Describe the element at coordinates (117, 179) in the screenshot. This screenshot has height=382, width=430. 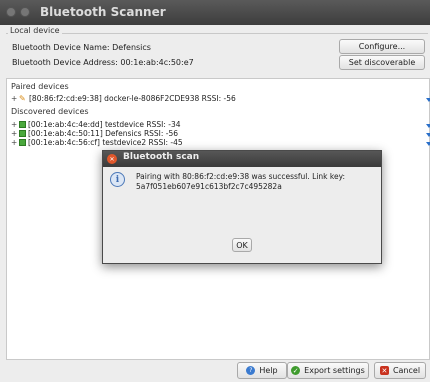
I see `info-icon: i` at that location.